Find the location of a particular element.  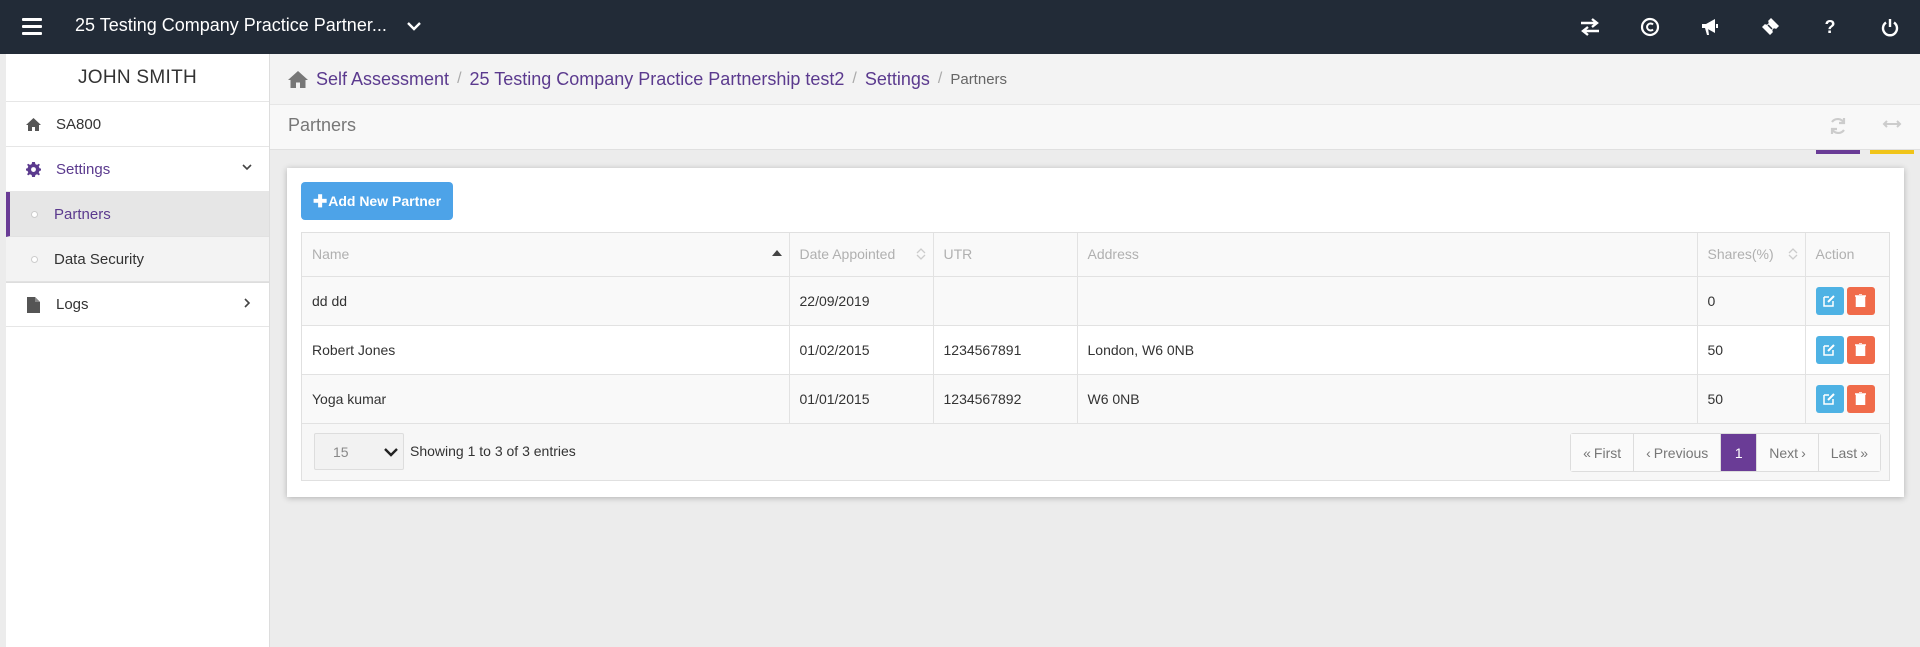

sidebar-item-sa800: SA800 is located at coordinates (137, 124).